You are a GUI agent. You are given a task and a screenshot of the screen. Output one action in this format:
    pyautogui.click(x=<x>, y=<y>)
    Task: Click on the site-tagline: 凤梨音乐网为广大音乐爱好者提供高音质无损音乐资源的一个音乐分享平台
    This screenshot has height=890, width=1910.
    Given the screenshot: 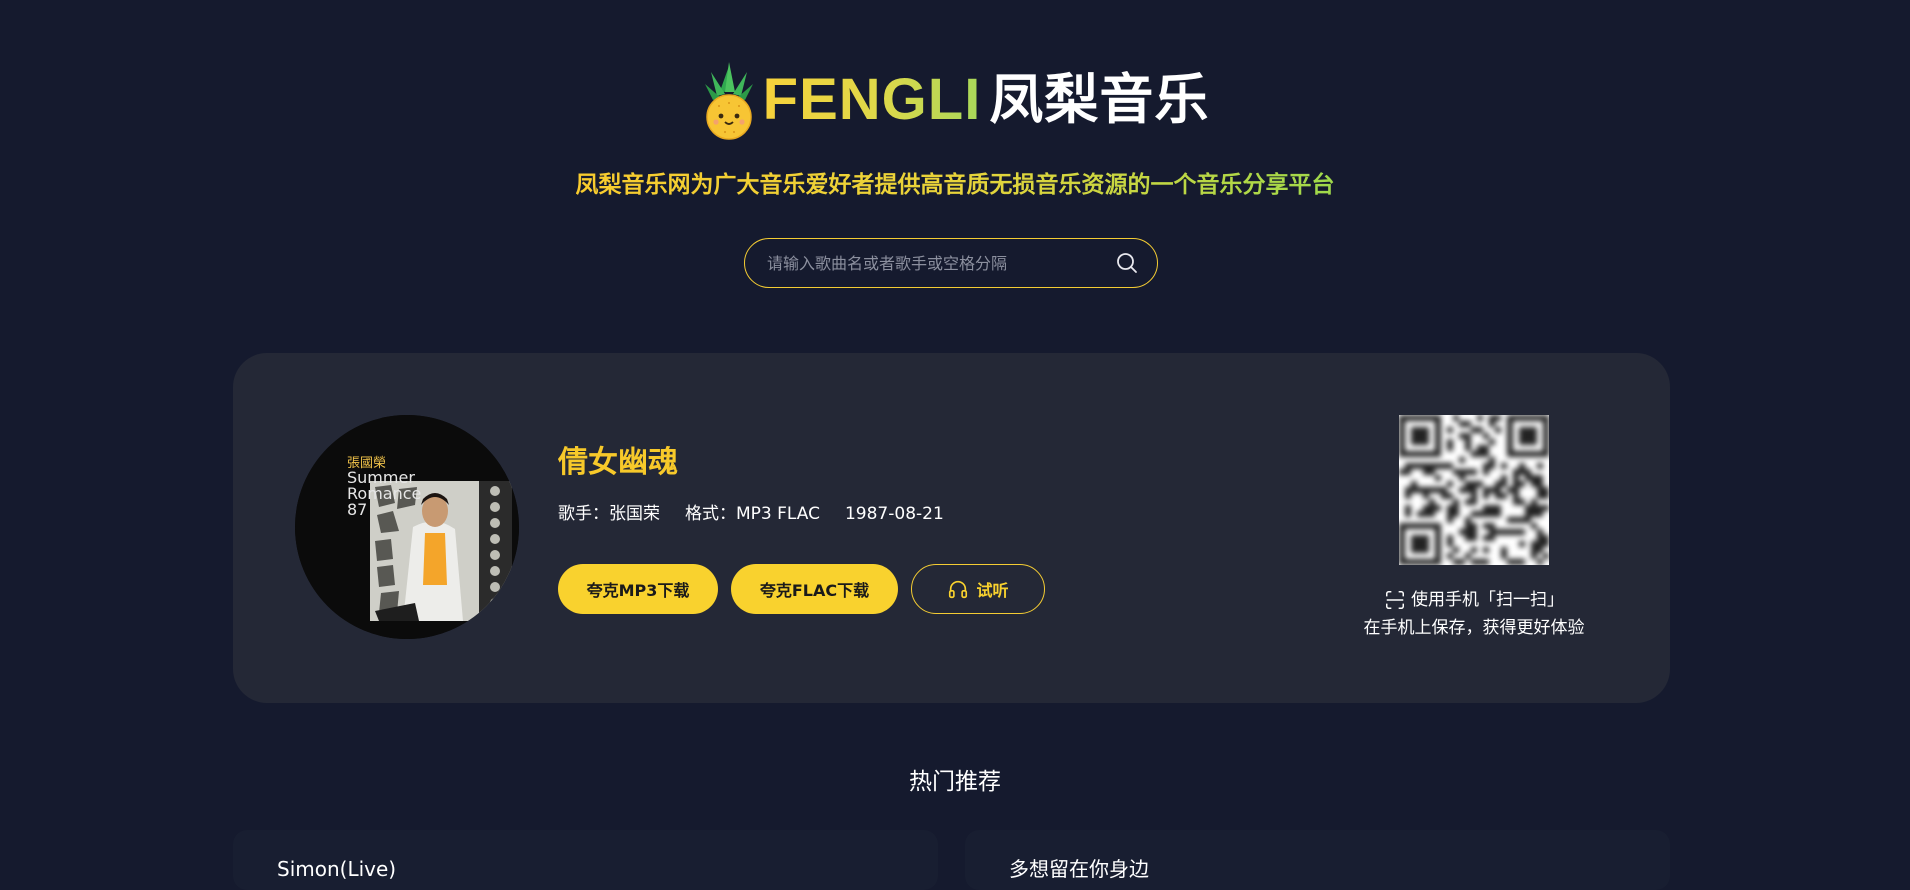 What is the action you would take?
    pyautogui.click(x=955, y=185)
    